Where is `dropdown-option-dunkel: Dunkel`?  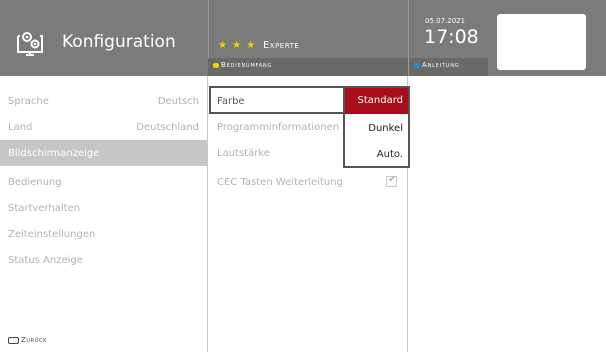
dropdown-option-dunkel: Dunkel is located at coordinates (376, 129).